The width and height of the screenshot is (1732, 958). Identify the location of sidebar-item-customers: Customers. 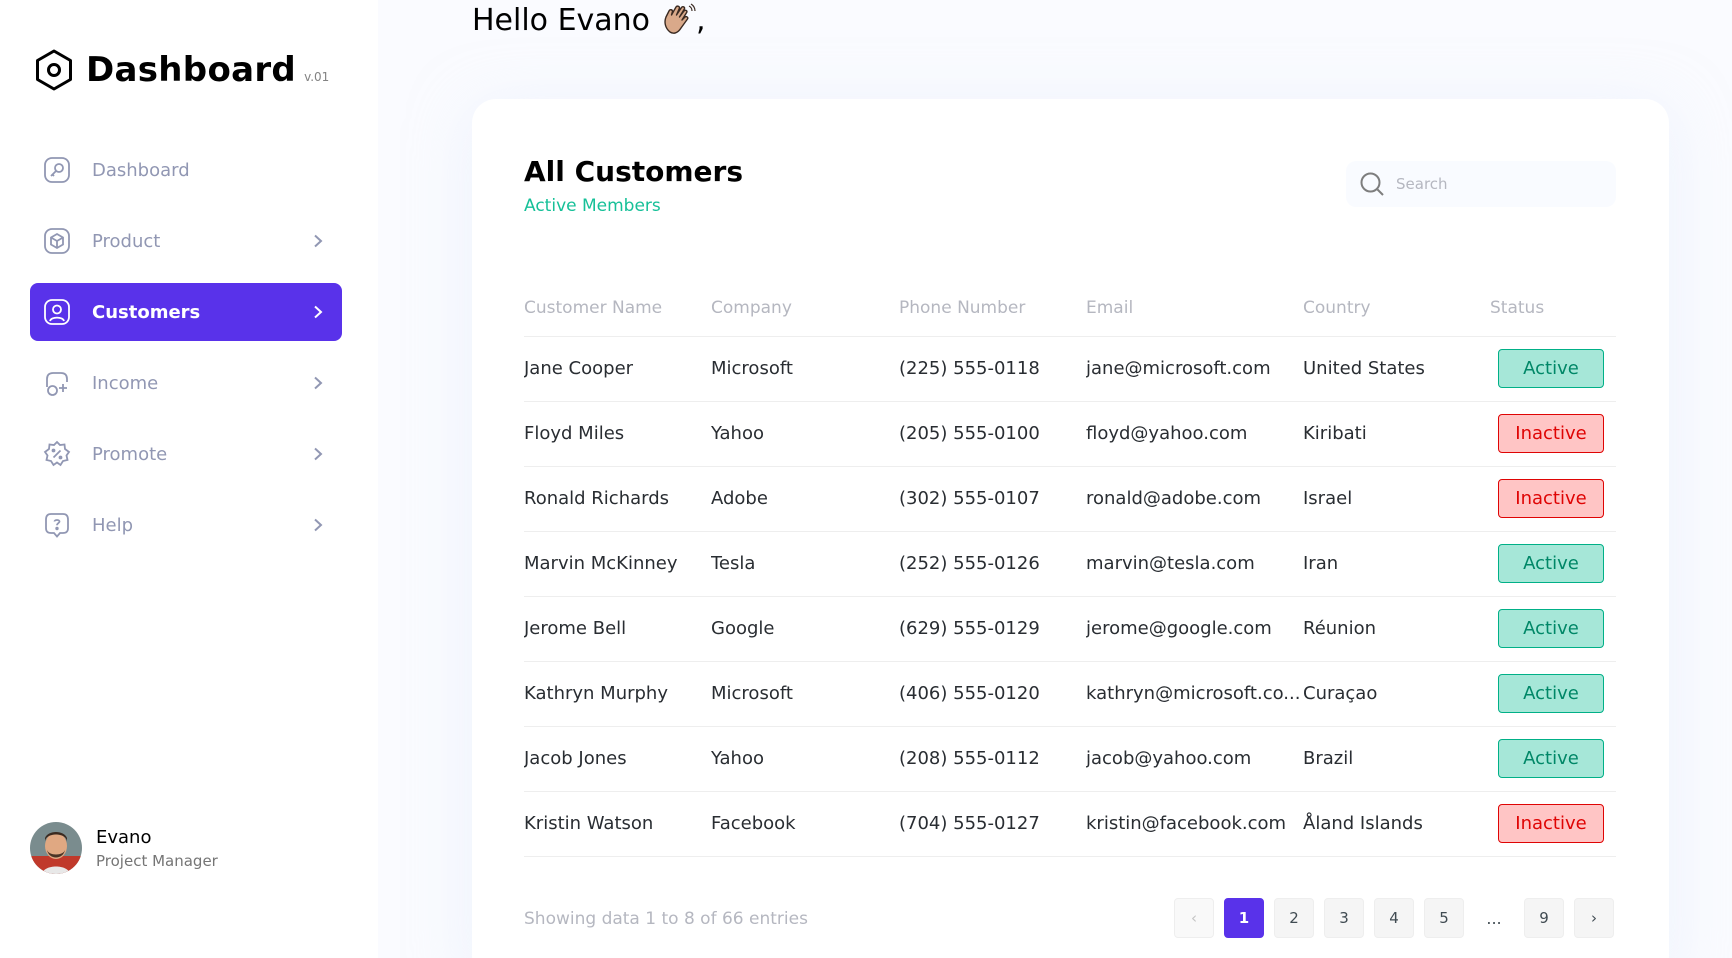
(186, 312).